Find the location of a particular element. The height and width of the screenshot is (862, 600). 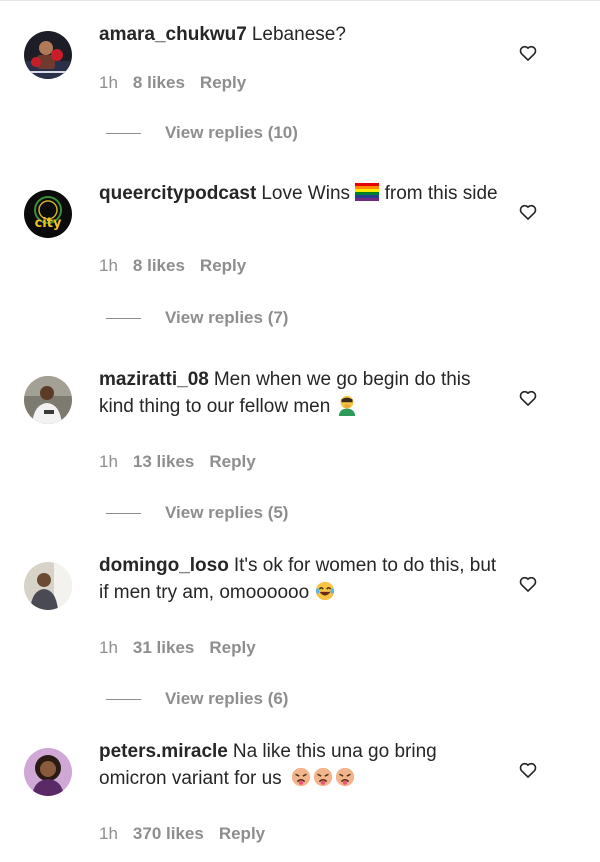

comment-username: amara_chukwu7 is located at coordinates (173, 34).